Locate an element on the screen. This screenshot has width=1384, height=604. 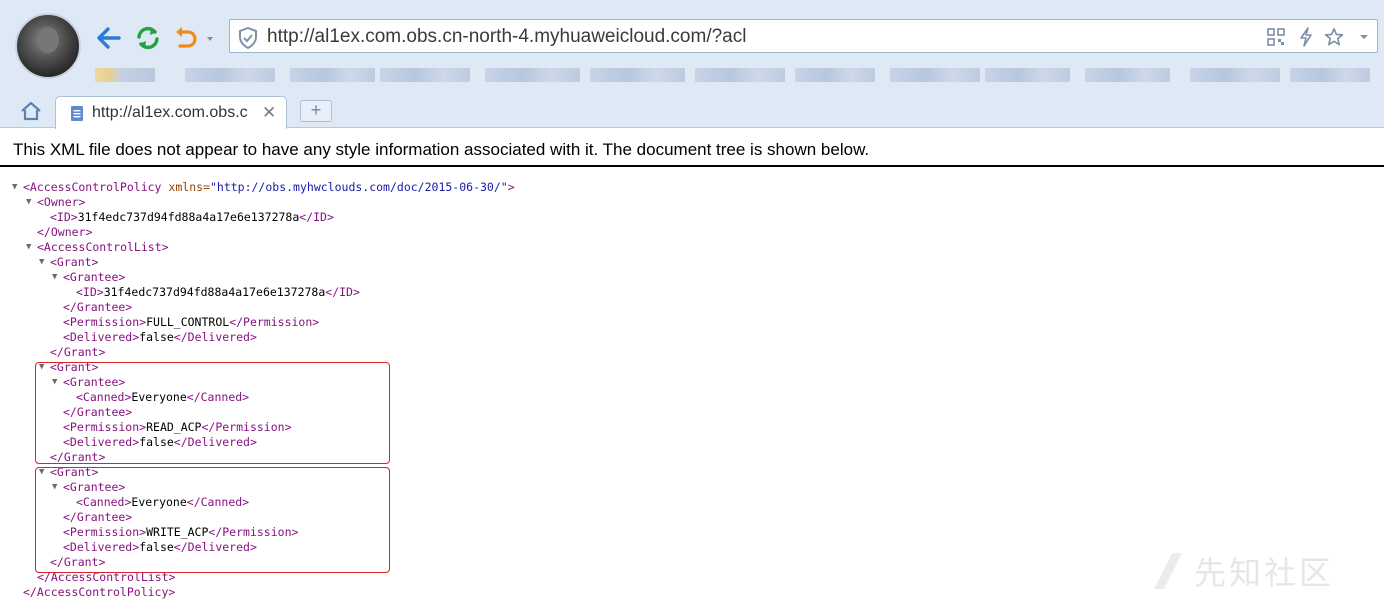
refresh-button is located at coordinates (148, 38).